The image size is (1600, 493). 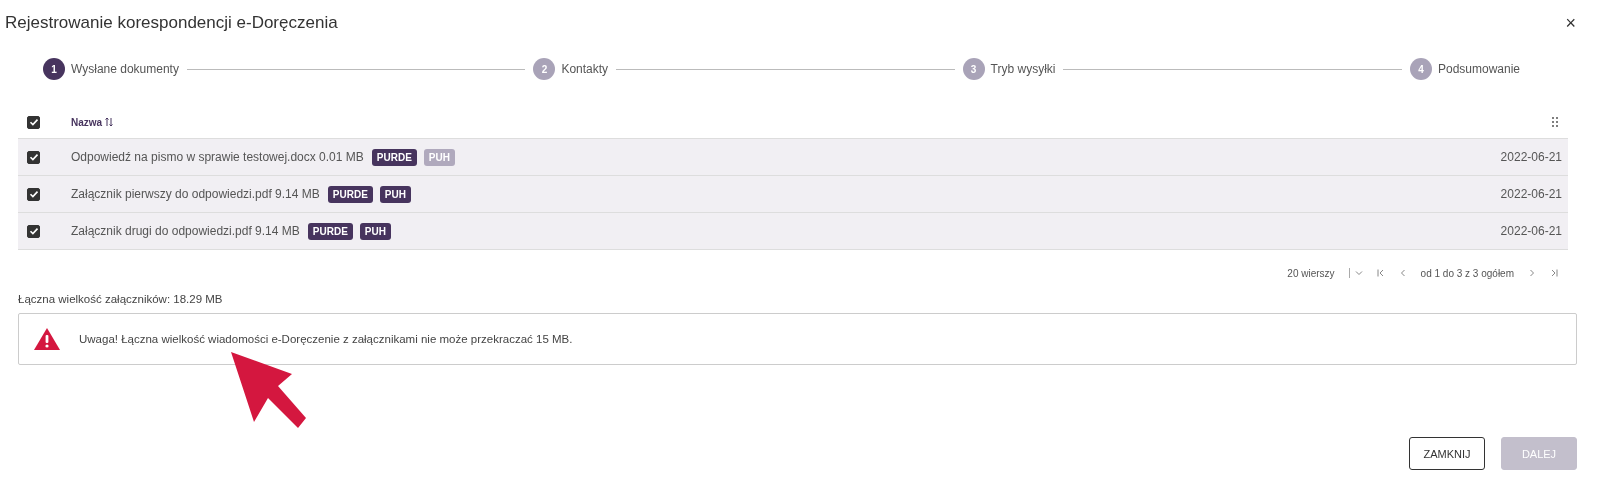 What do you see at coordinates (185, 231) in the screenshot?
I see `file-name: Załącznik drugi do odpowiedzi.pdf 9.14 MB` at bounding box center [185, 231].